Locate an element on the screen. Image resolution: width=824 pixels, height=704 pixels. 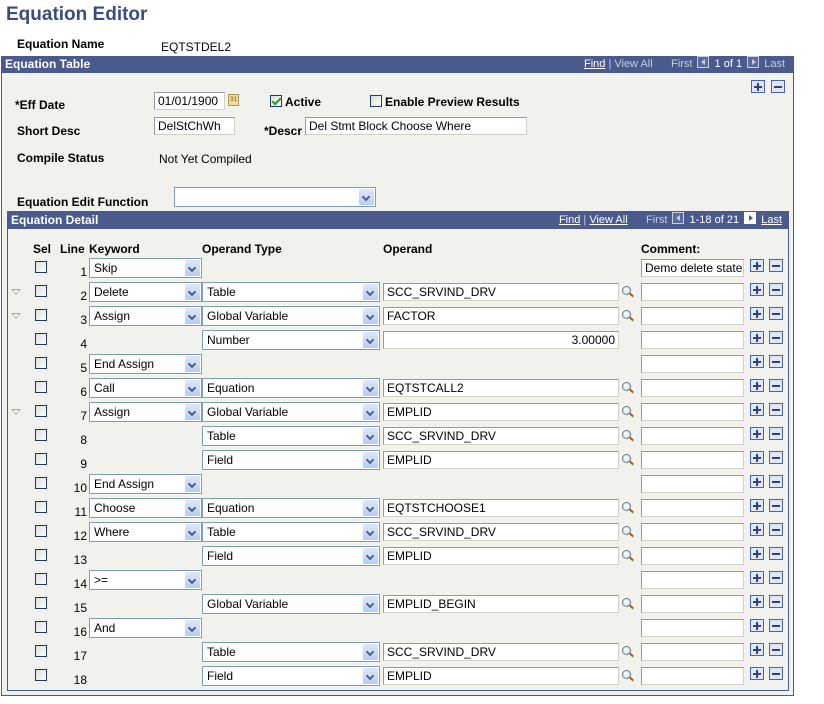
detail-next-arrow-icon is located at coordinates (750, 218).